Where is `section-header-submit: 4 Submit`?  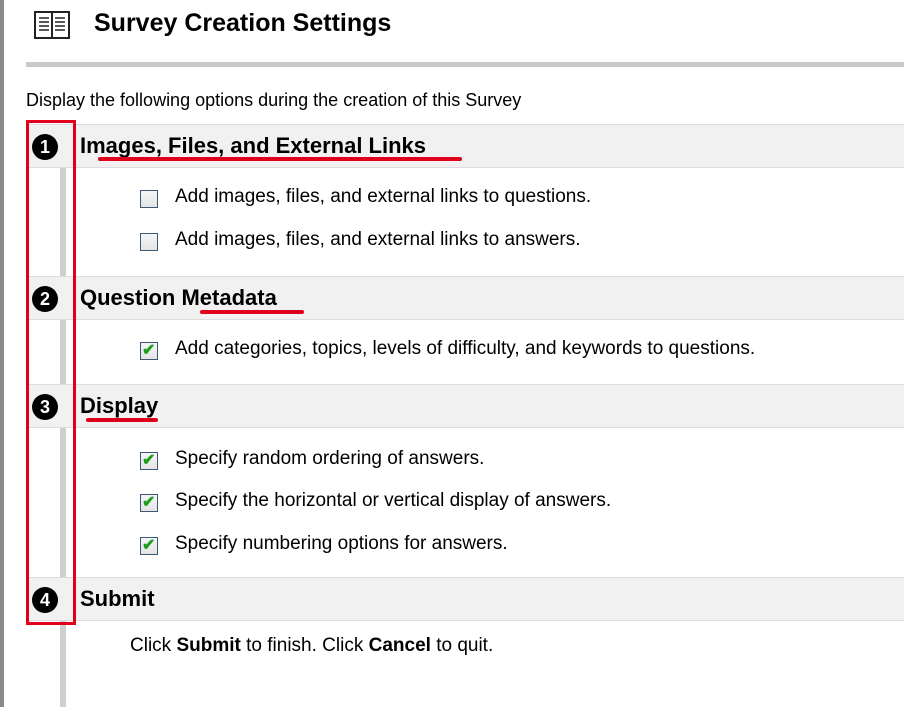 section-header-submit: 4 Submit is located at coordinates (465, 599).